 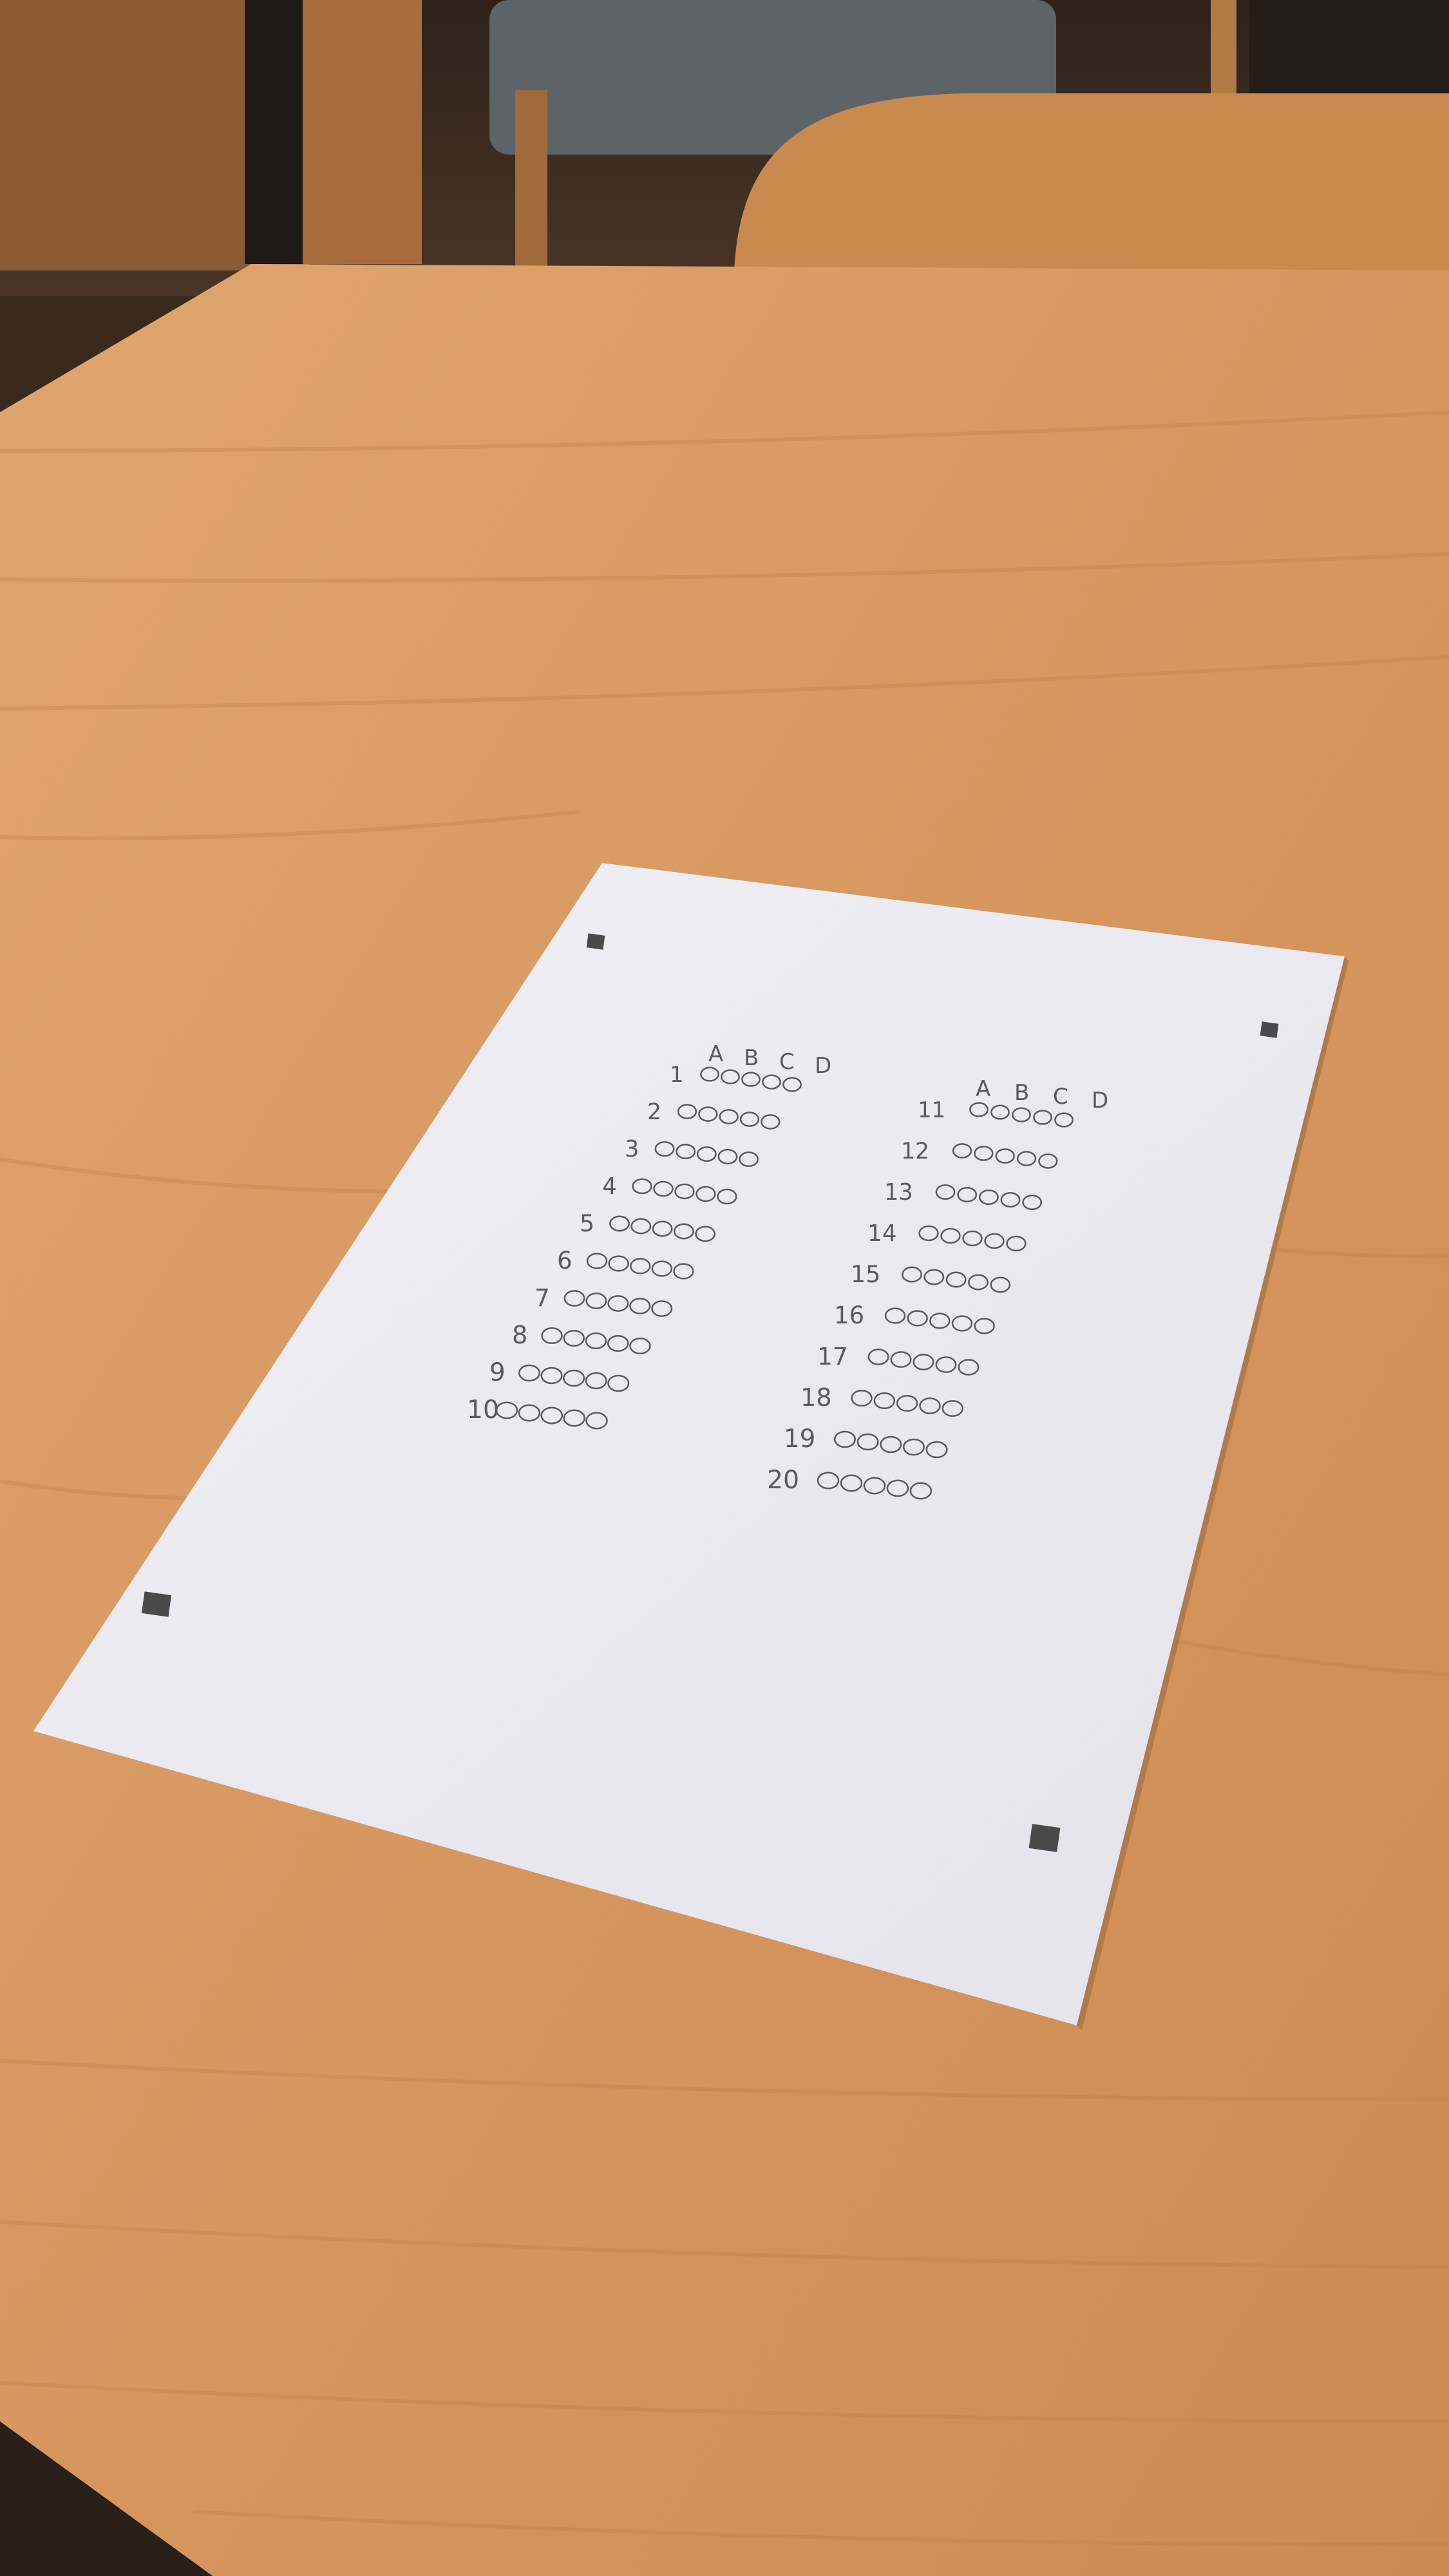 What do you see at coordinates (156, 1604) in the screenshot?
I see `corner-marker-bottom-left` at bounding box center [156, 1604].